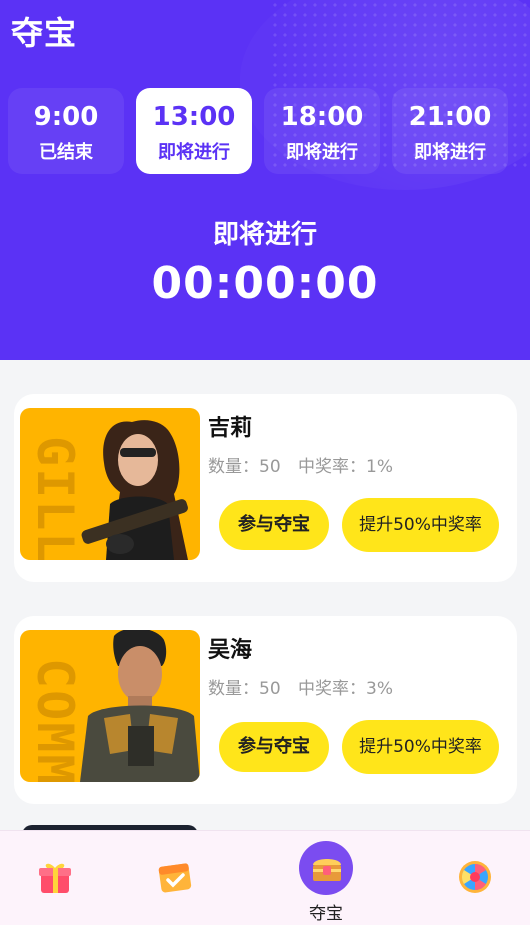  Describe the element at coordinates (326, 914) in the screenshot. I see `tab-label: 夺宝` at that location.